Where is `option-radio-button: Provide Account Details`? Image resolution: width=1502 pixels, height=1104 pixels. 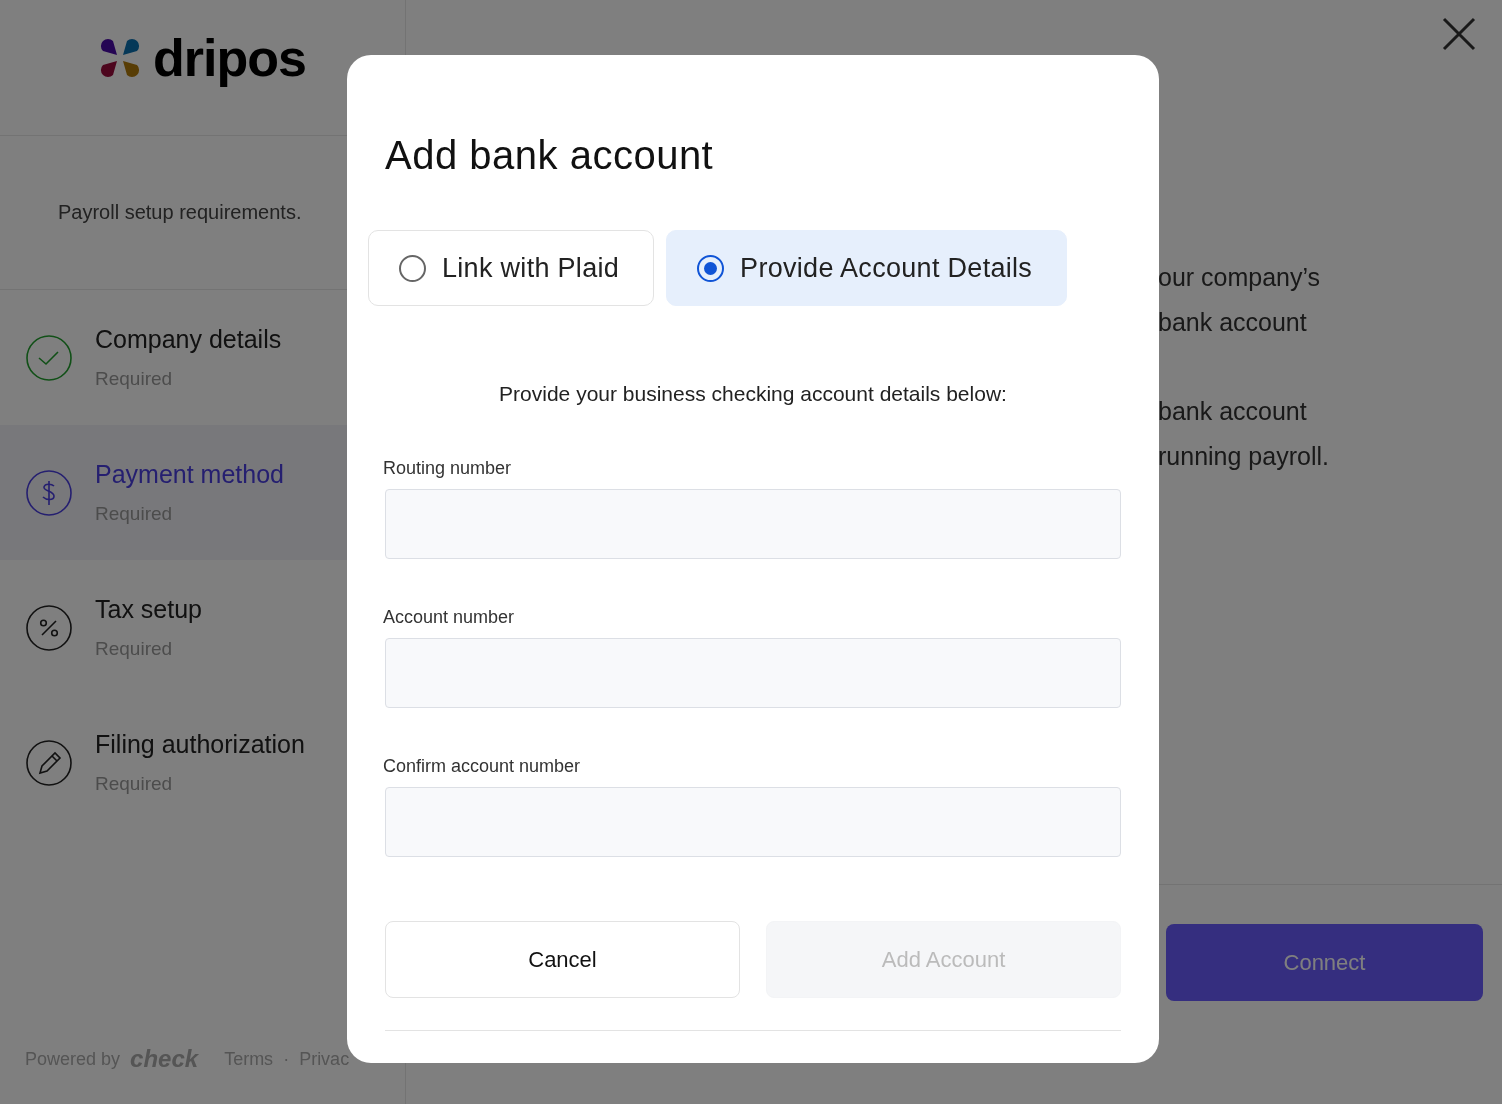 option-radio-button: Provide Account Details is located at coordinates (867, 268).